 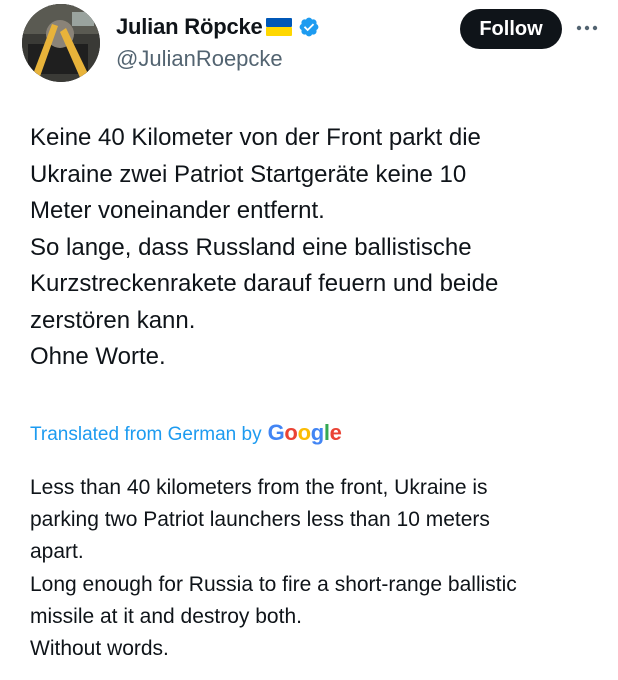 What do you see at coordinates (587, 28) in the screenshot?
I see `more-options-icon` at bounding box center [587, 28].